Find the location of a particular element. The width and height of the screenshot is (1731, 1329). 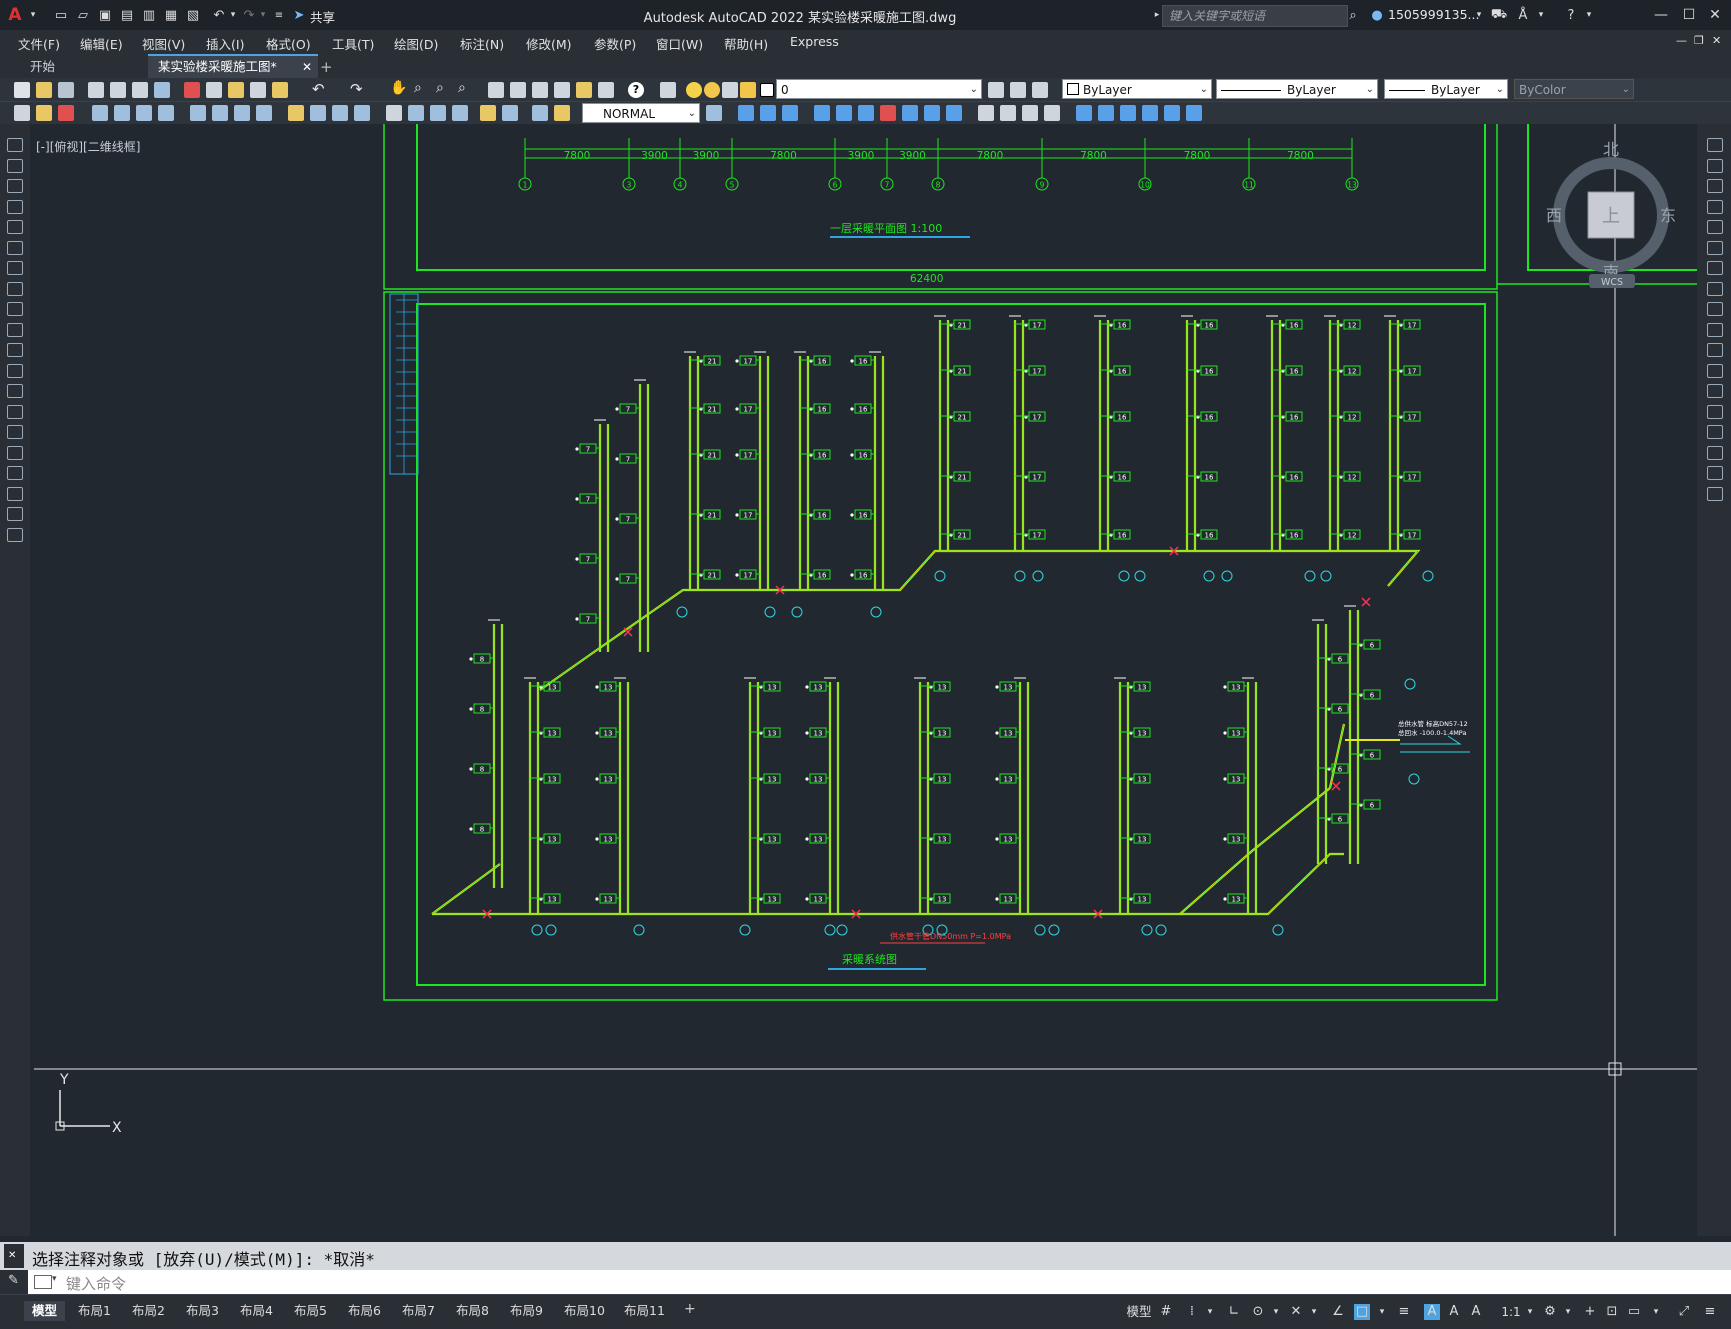

viewport-controls: [-][俯视][二维线框] is located at coordinates (88, 146).